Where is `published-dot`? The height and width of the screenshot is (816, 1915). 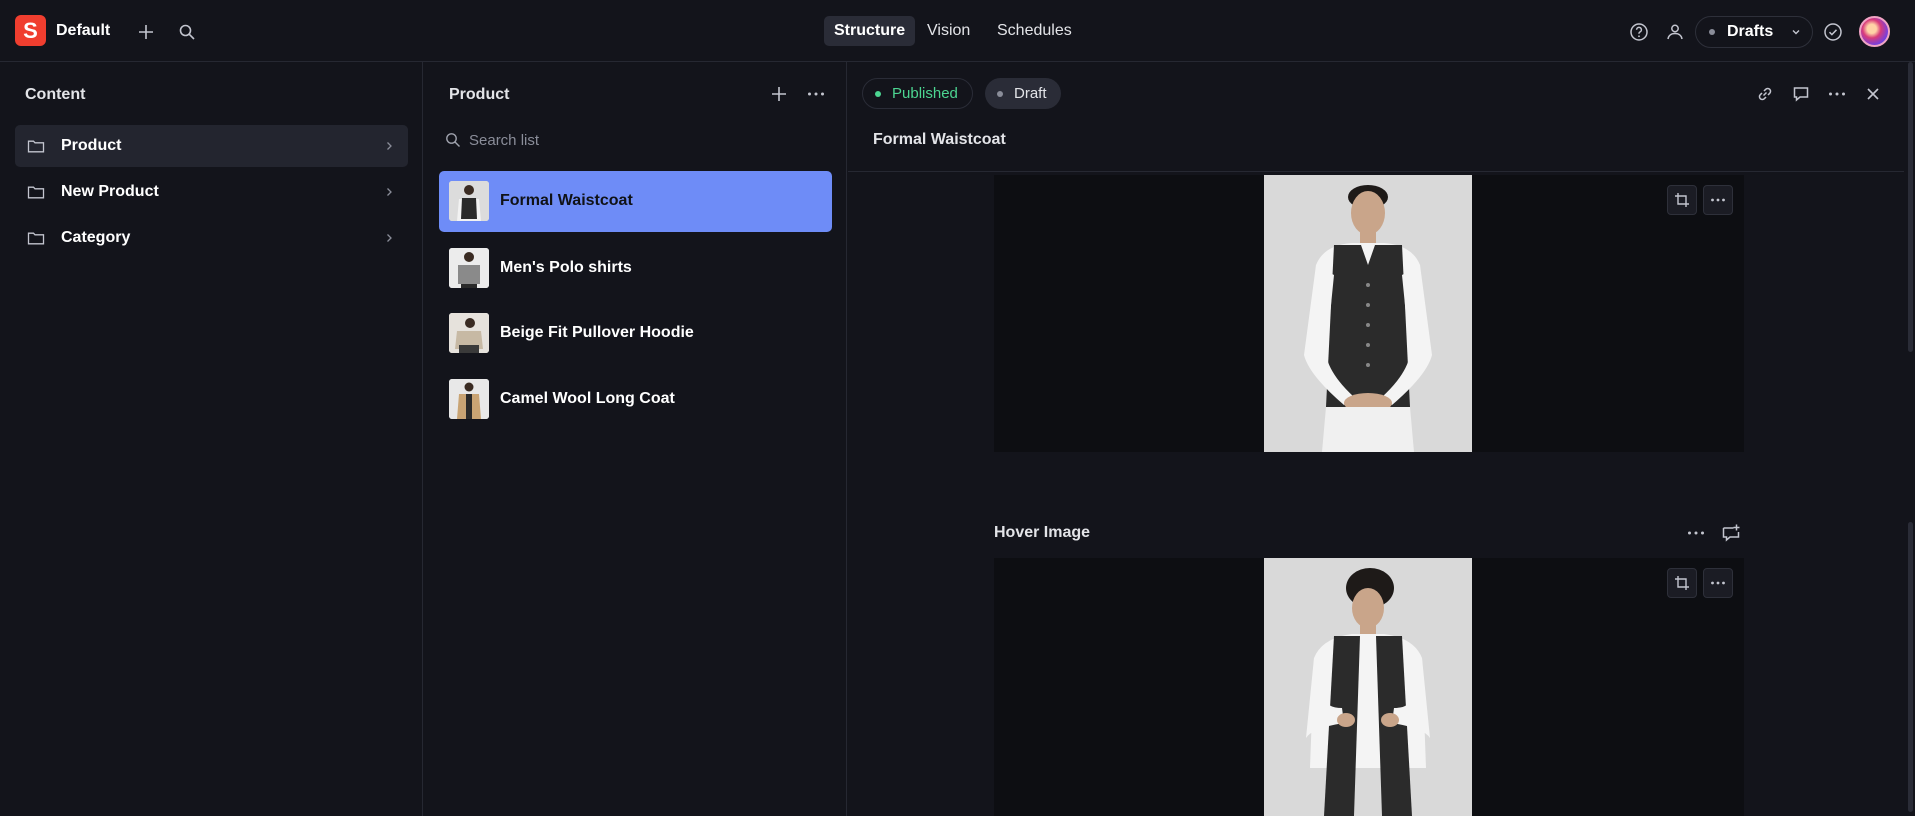 published-dot is located at coordinates (878, 93).